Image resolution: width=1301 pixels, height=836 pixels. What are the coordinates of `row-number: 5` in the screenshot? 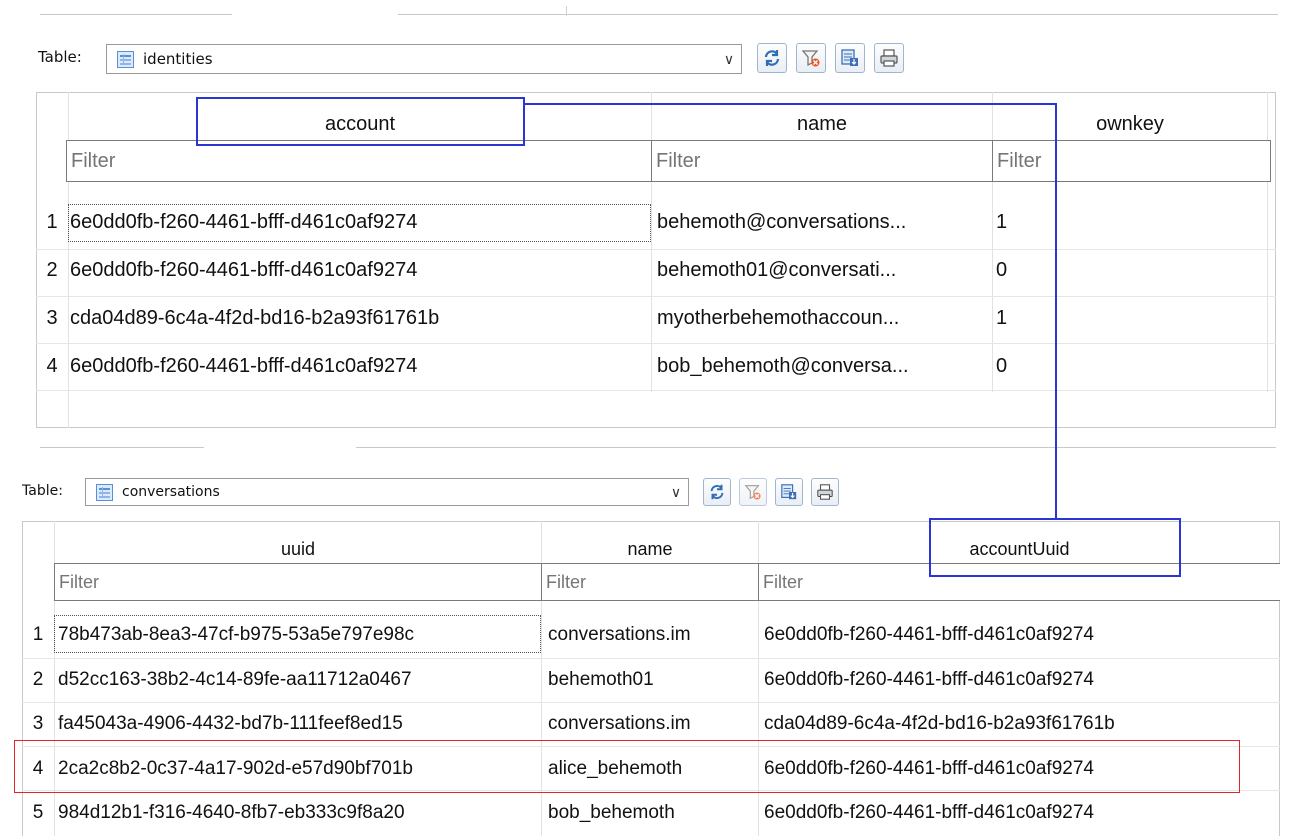 It's located at (38, 812).